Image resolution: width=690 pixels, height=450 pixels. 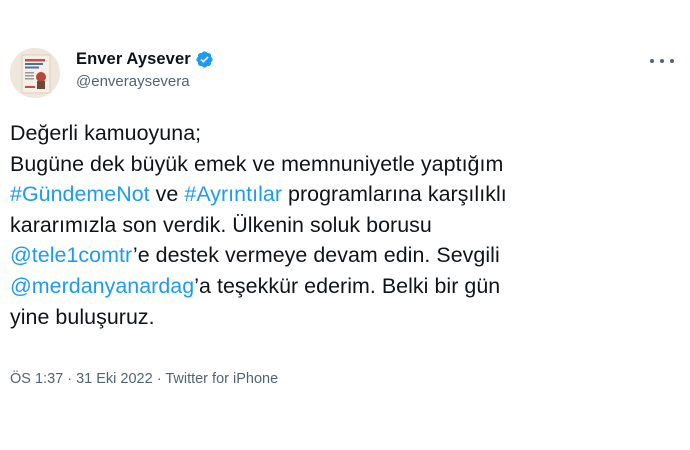 I want to click on mention-link-merdanyanardag: @merdanyanardag, so click(x=102, y=286).